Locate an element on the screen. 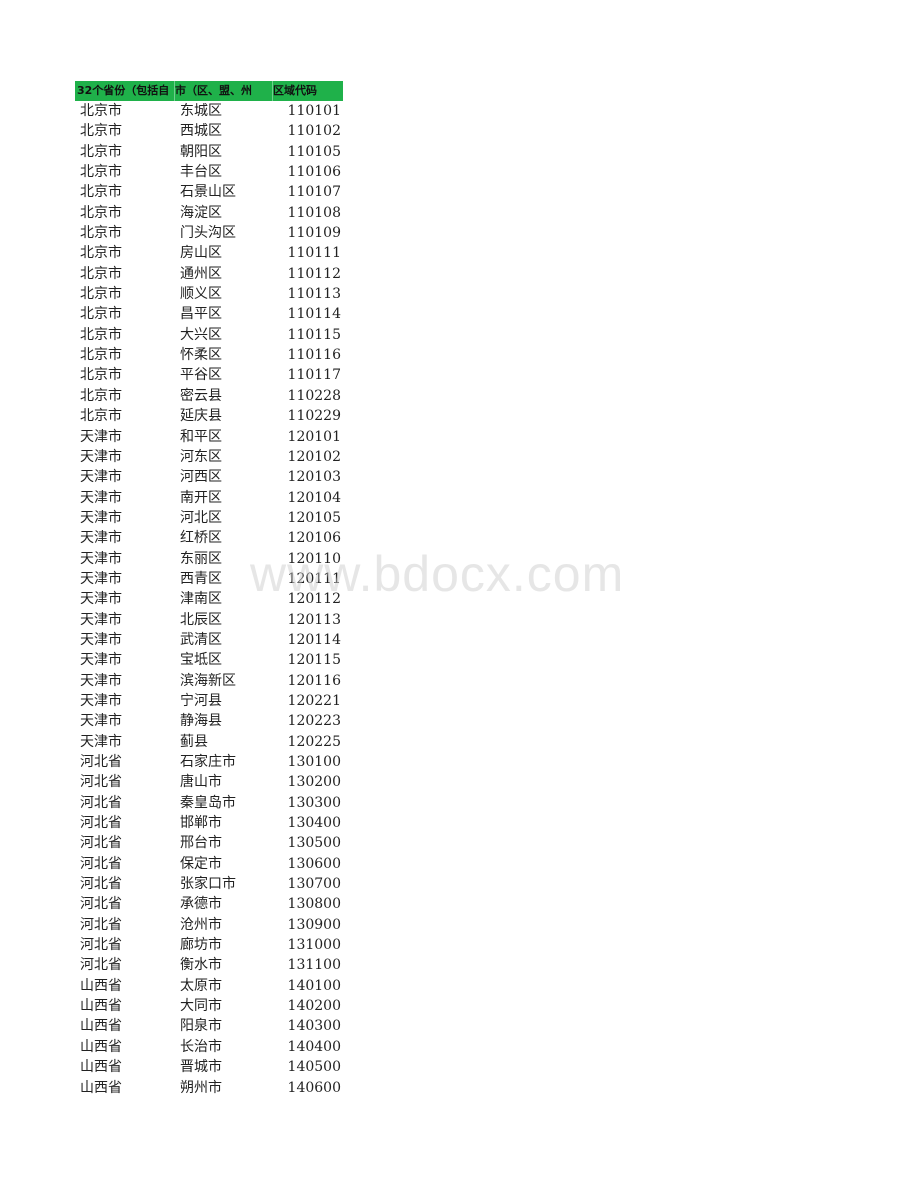 This screenshot has height=1191, width=920. region-code-cell: 140300 is located at coordinates (307, 1026).